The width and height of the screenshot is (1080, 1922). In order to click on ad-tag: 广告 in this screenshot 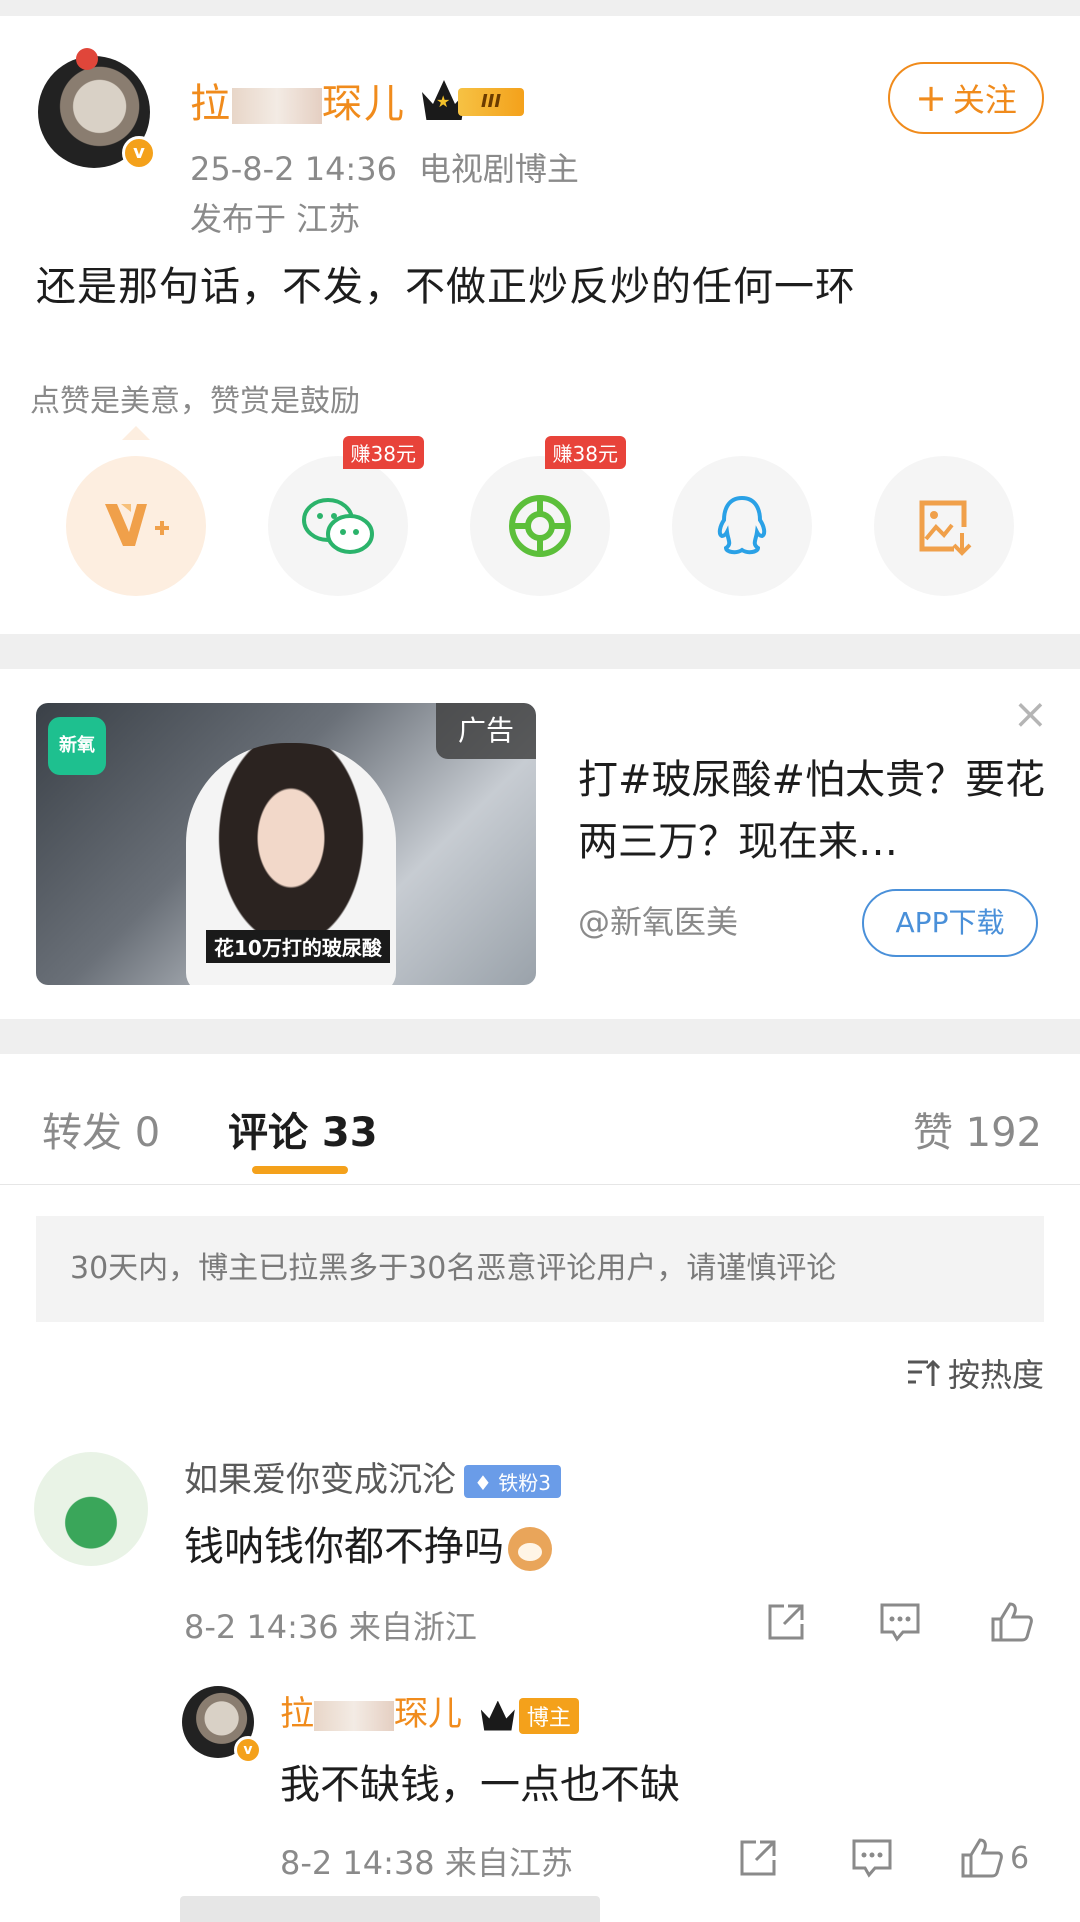, I will do `click(486, 731)`.